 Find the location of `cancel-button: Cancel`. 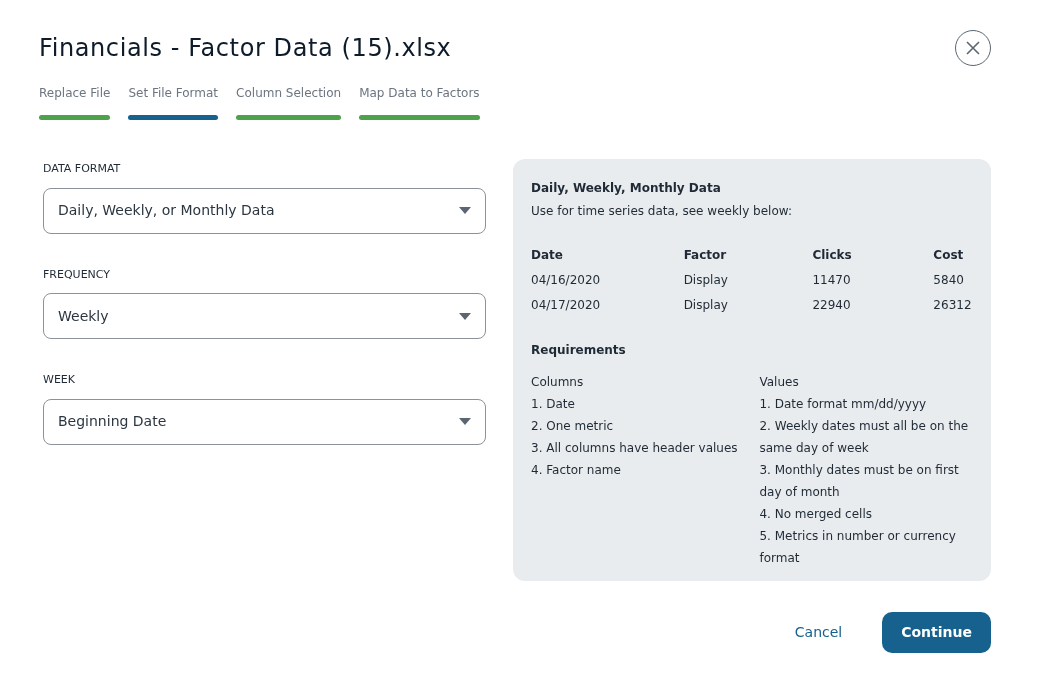

cancel-button: Cancel is located at coordinates (818, 632).